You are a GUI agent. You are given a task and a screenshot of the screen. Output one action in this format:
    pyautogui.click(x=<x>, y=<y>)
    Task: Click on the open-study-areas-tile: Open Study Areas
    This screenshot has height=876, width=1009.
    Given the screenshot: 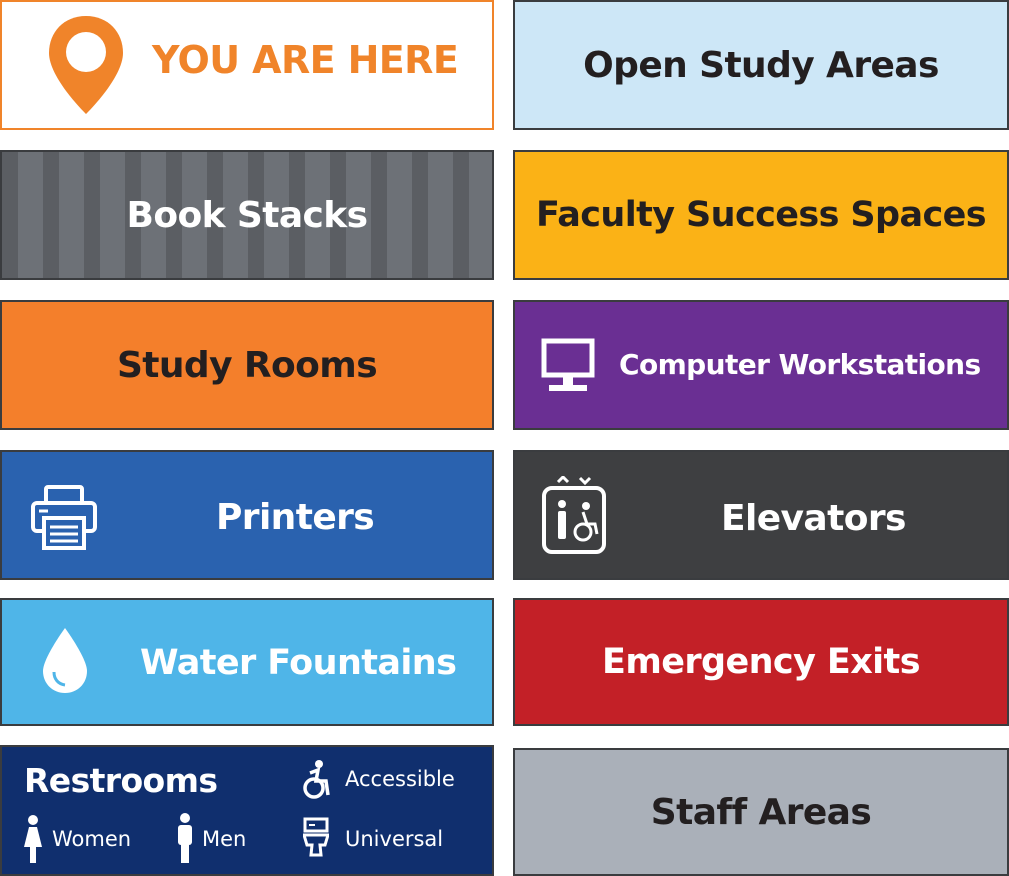 What is the action you would take?
    pyautogui.click(x=761, y=65)
    